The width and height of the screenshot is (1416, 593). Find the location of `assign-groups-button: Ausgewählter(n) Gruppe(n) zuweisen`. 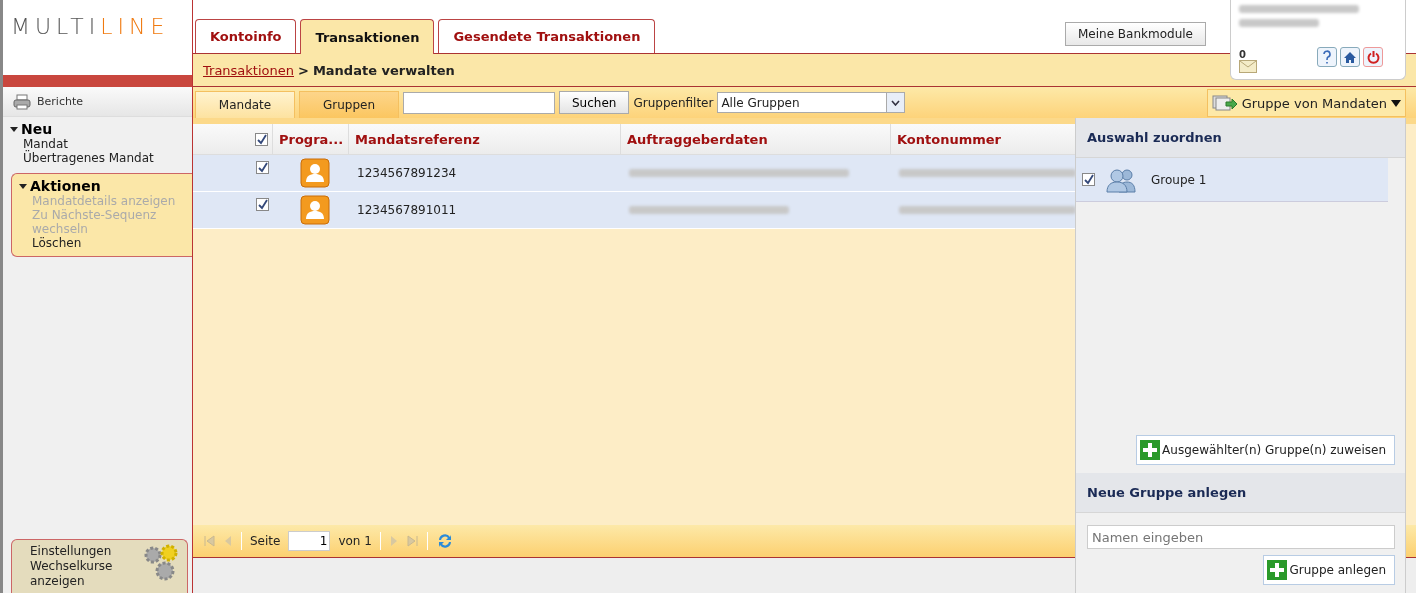

assign-groups-button: Ausgewählter(n) Gruppe(n) zuweisen is located at coordinates (1265, 450).